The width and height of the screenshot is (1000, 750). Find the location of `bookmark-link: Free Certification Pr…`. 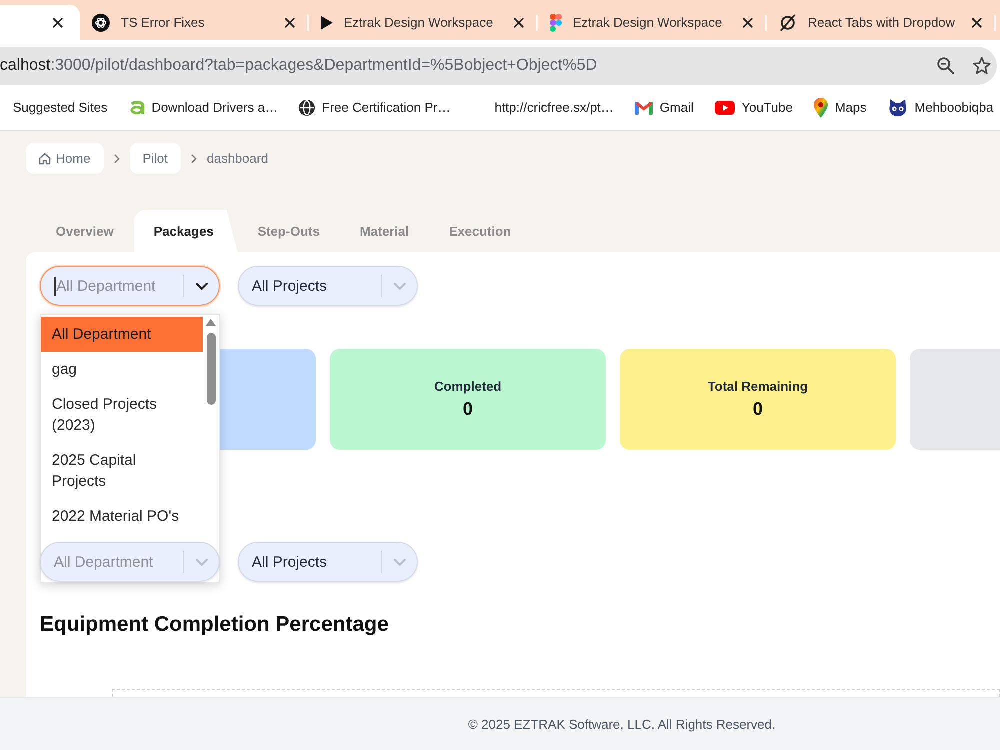

bookmark-link: Free Certification Pr… is located at coordinates (375, 108).